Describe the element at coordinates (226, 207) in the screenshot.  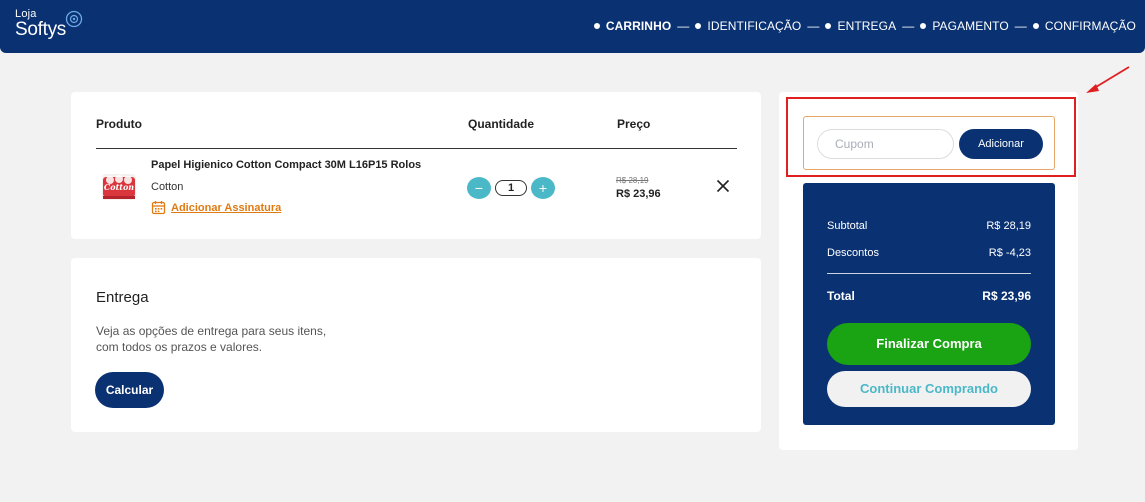
I see `add-subscription-label: Adicionar Assinatura` at that location.